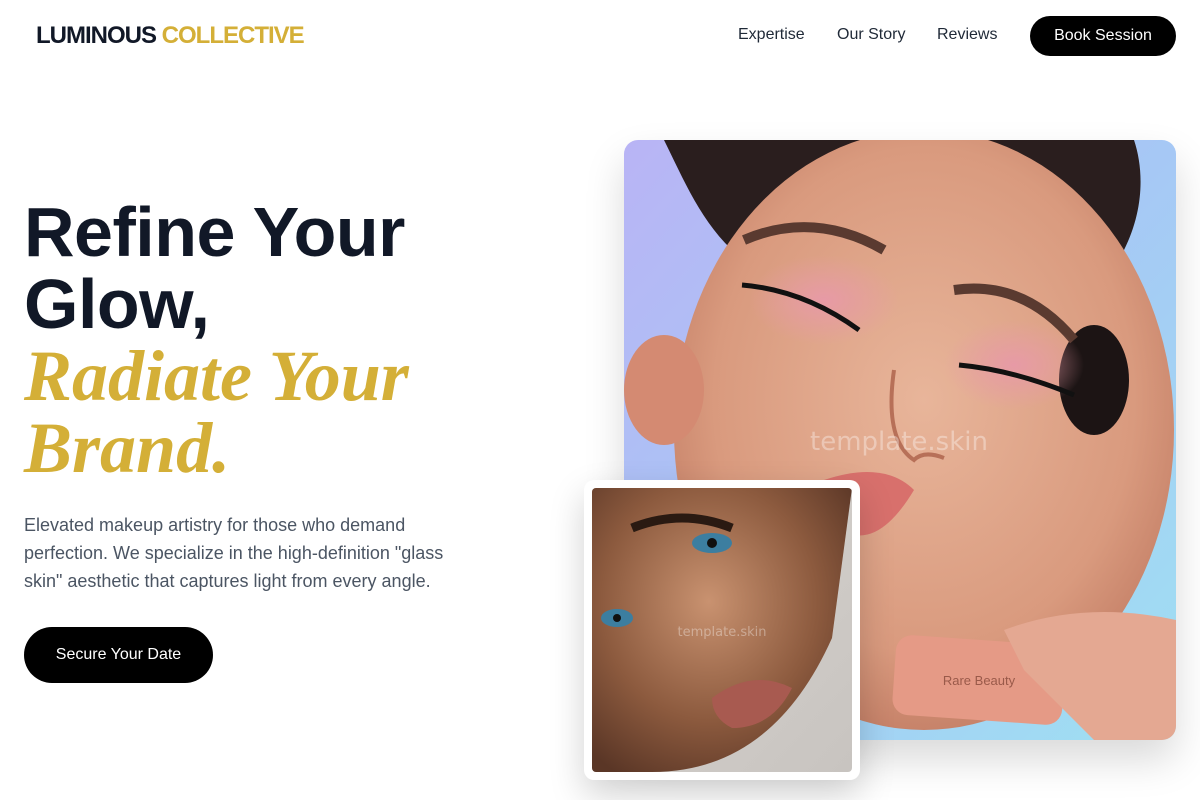 The height and width of the screenshot is (800, 1200). I want to click on nav-link-our-story: Our Story, so click(871, 35).